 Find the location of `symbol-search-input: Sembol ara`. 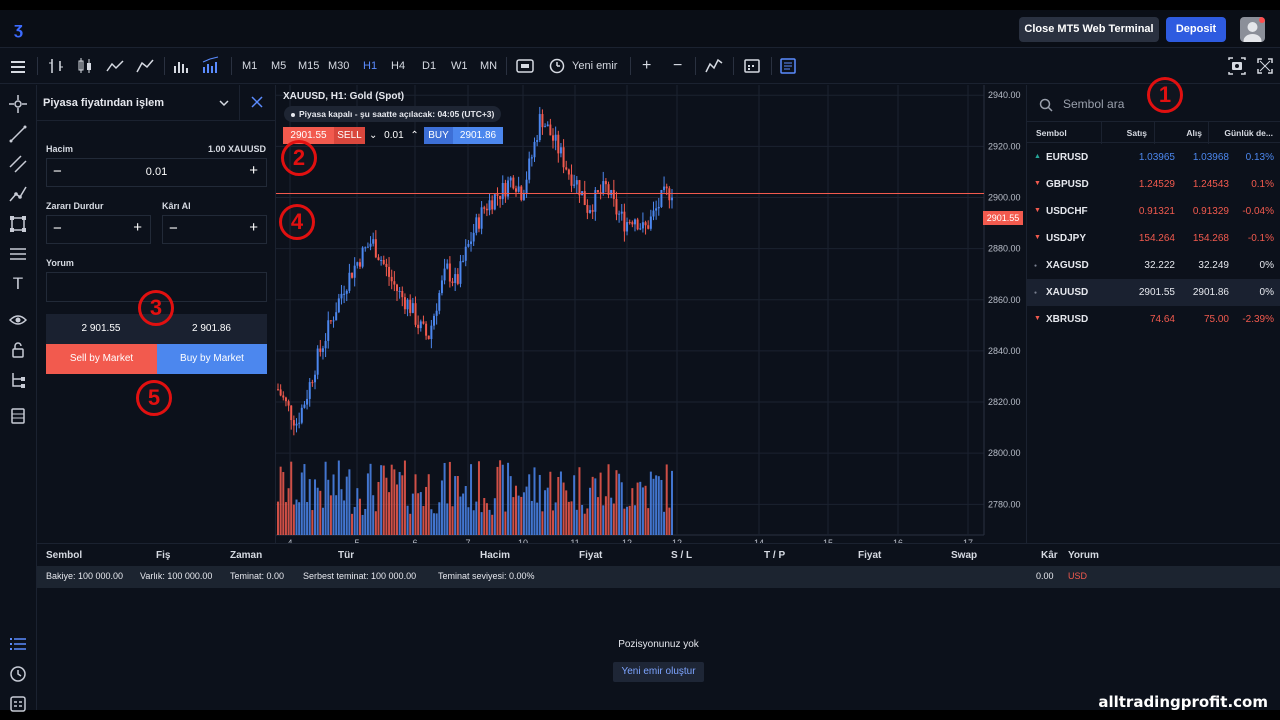

symbol-search-input: Sembol ara is located at coordinates (1093, 104).